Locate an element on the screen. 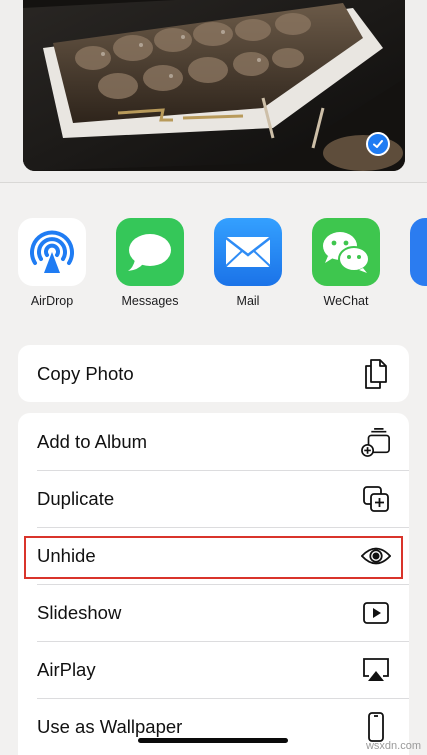 The height and width of the screenshot is (755, 427). share-app-partial: A is located at coordinates (414, 263).